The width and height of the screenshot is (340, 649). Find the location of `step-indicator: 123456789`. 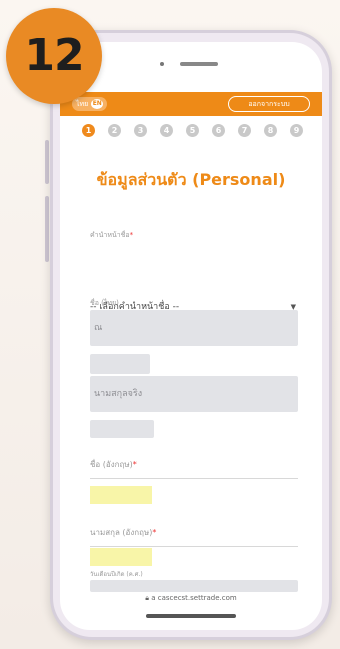

step-indicator: 123456789 is located at coordinates (193, 131).